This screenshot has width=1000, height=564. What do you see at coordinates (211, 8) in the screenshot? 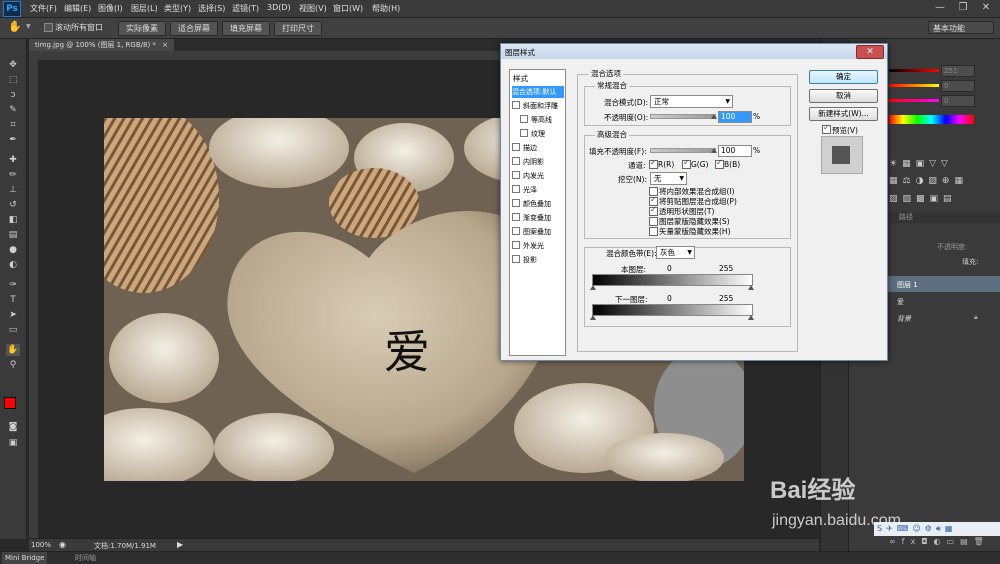
I see `menu-select: 选择(S)` at bounding box center [211, 8].